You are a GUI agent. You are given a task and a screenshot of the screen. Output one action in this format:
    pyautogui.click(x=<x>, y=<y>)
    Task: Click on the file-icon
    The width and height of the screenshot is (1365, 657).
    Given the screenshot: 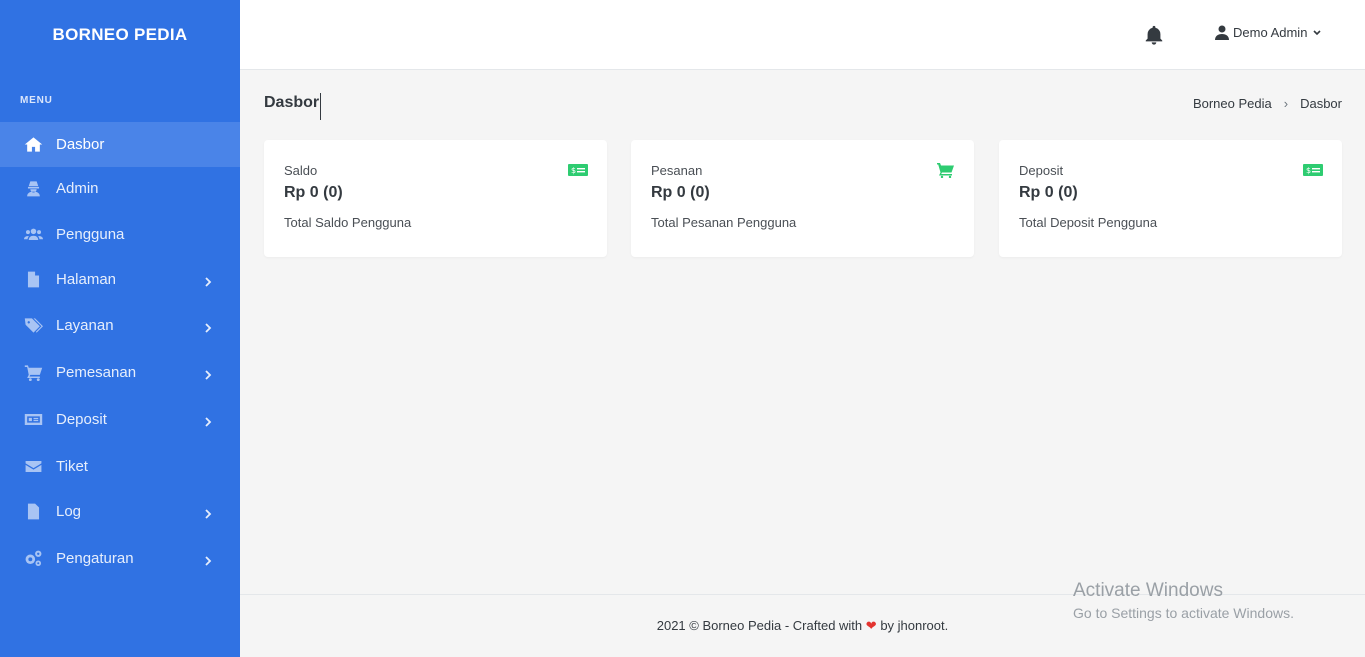 What is the action you would take?
    pyautogui.click(x=33, y=280)
    